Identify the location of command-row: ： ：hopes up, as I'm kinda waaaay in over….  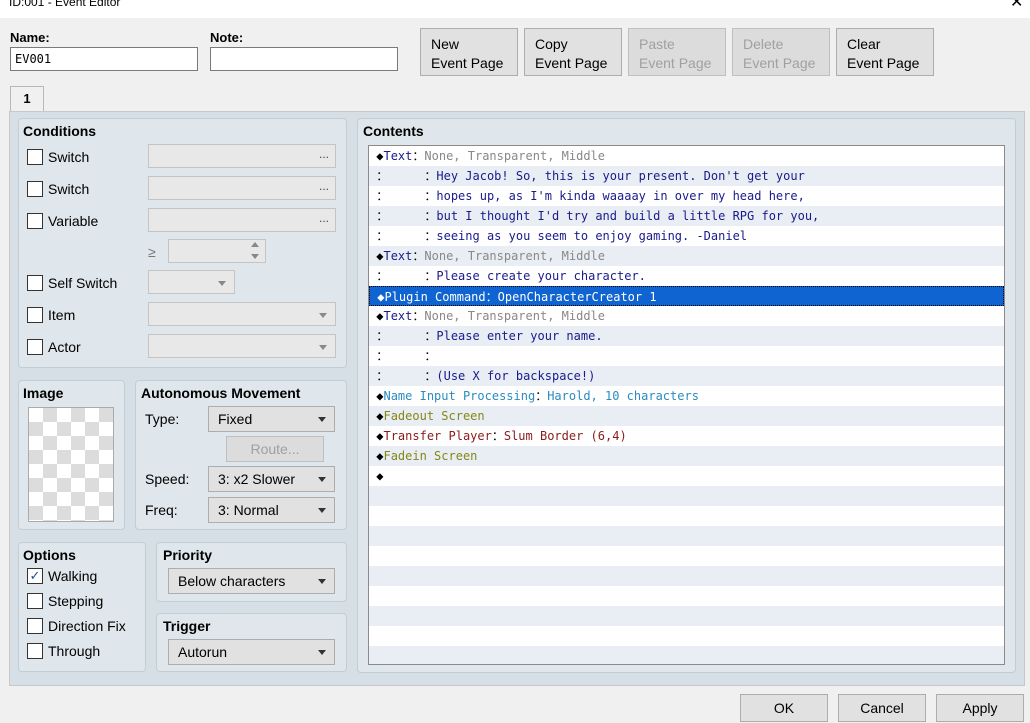
(686, 196).